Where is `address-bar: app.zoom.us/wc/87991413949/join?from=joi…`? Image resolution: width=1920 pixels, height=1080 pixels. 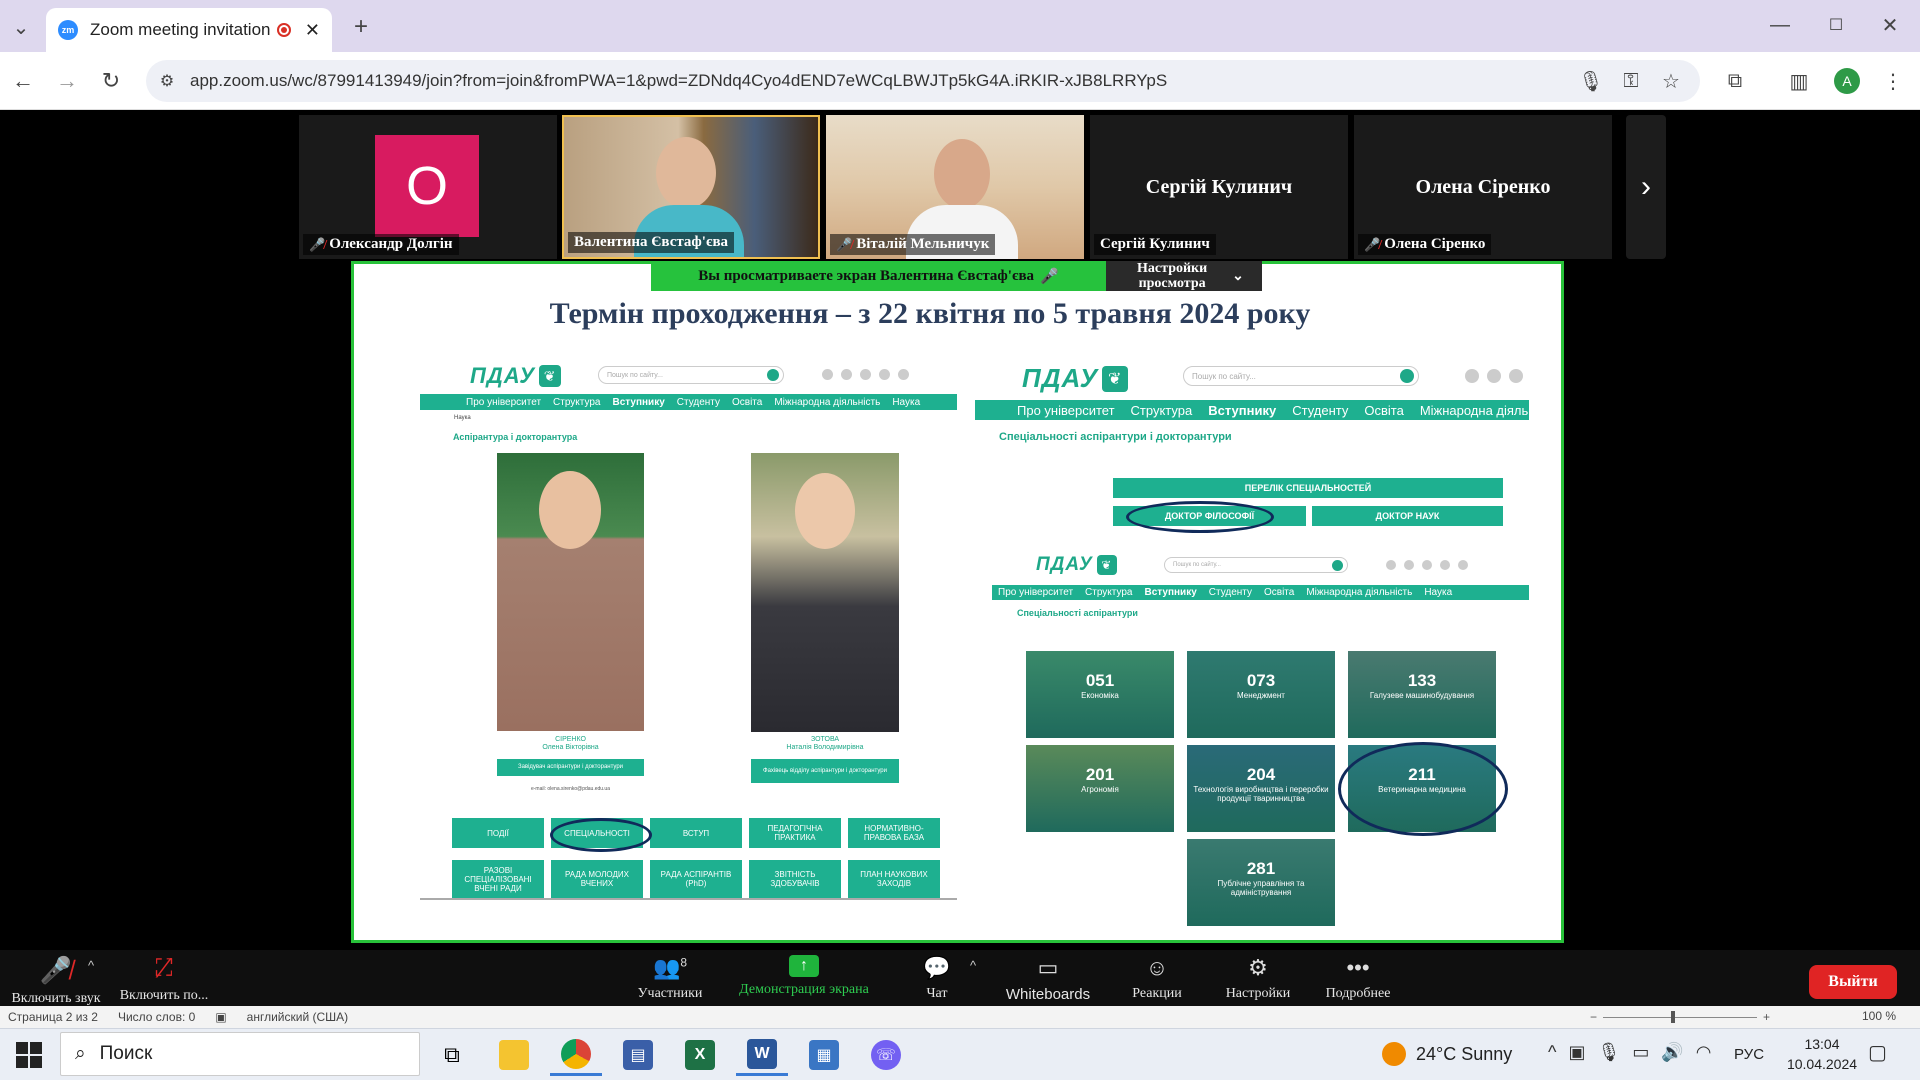 address-bar: app.zoom.us/wc/87991413949/join?from=joi… is located at coordinates (923, 81).